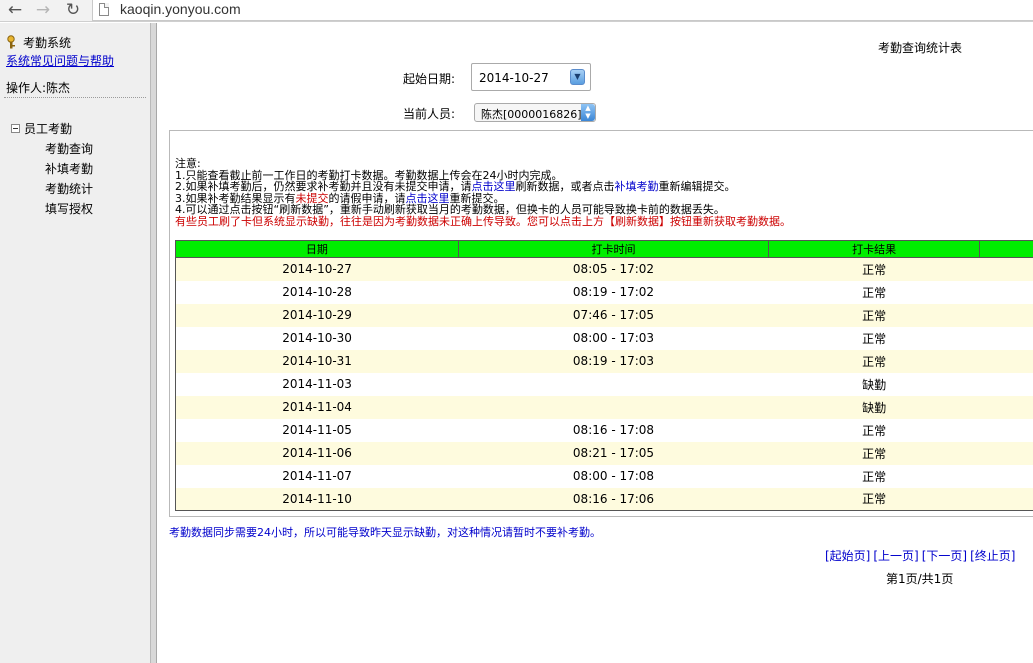  I want to click on table-row: 2014-10-27 08:05 - 17:02 正常, so click(604, 269).